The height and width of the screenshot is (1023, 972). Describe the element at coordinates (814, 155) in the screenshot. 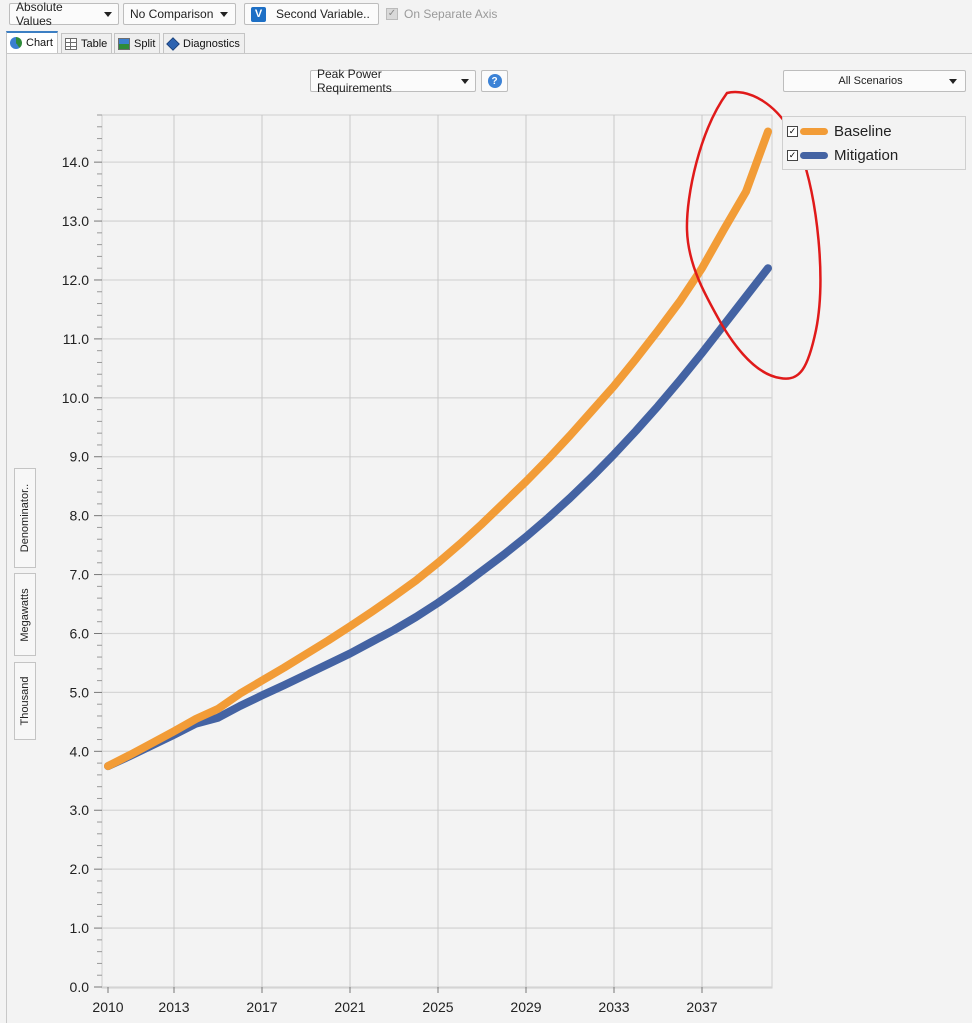

I see `legend-swatch-mitigation` at that location.